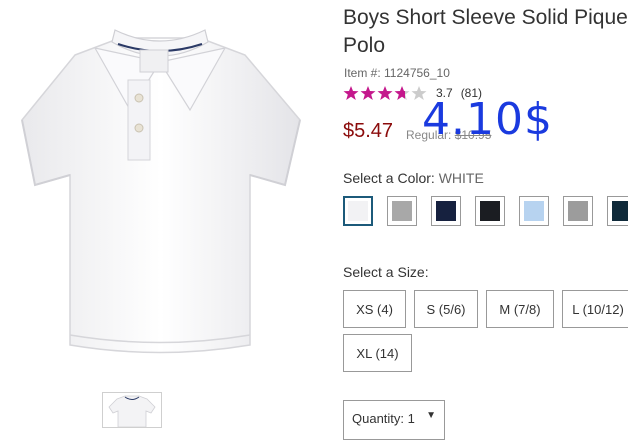 The width and height of the screenshot is (628, 440). What do you see at coordinates (364, 45) in the screenshot?
I see `product-title-line2: Polo` at bounding box center [364, 45].